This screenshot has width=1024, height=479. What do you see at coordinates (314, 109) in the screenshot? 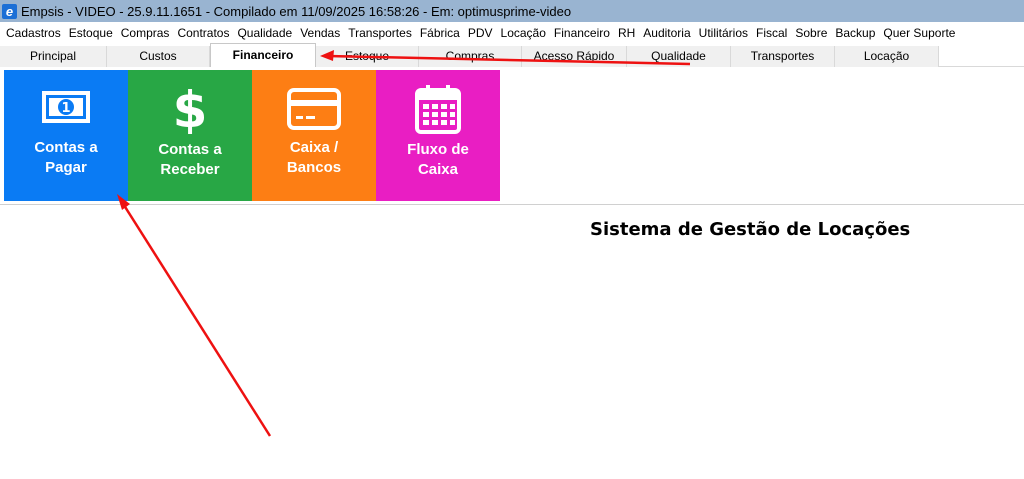
I see `credit-card-icon` at bounding box center [314, 109].